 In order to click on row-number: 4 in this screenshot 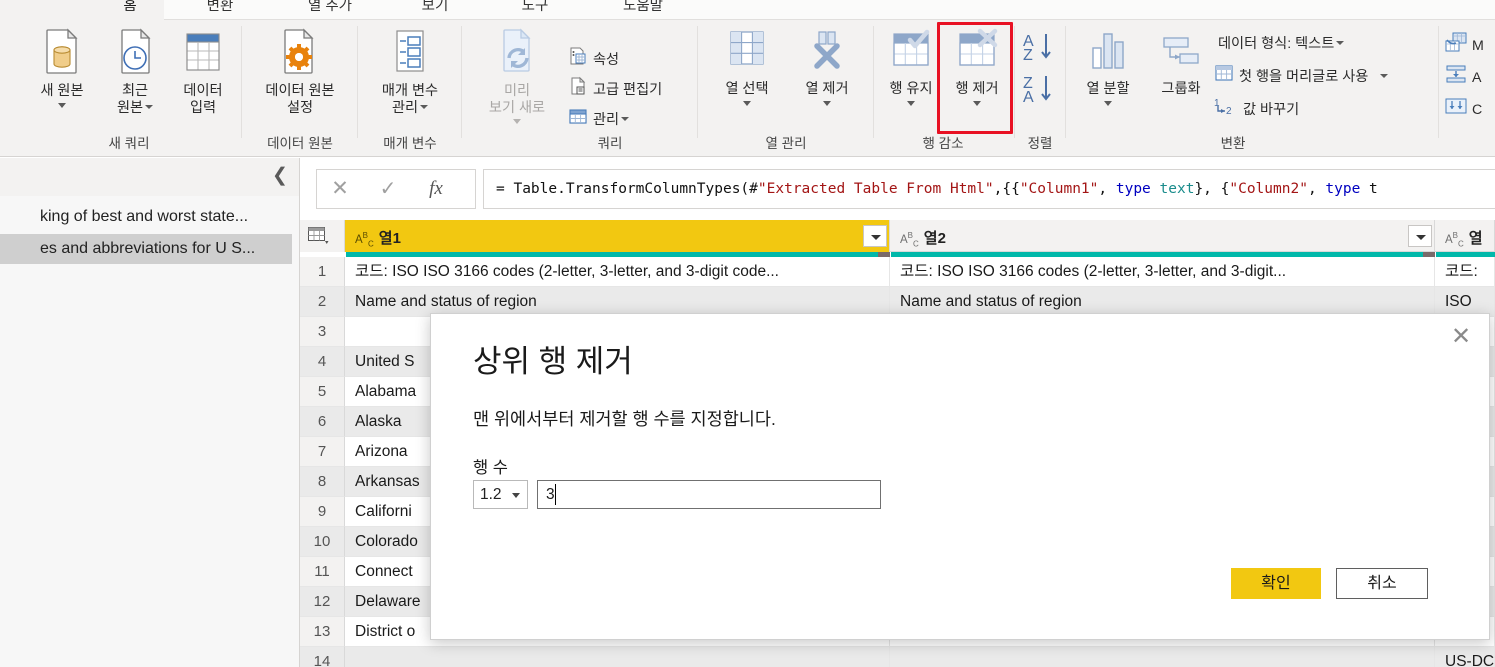, I will do `click(322, 362)`.